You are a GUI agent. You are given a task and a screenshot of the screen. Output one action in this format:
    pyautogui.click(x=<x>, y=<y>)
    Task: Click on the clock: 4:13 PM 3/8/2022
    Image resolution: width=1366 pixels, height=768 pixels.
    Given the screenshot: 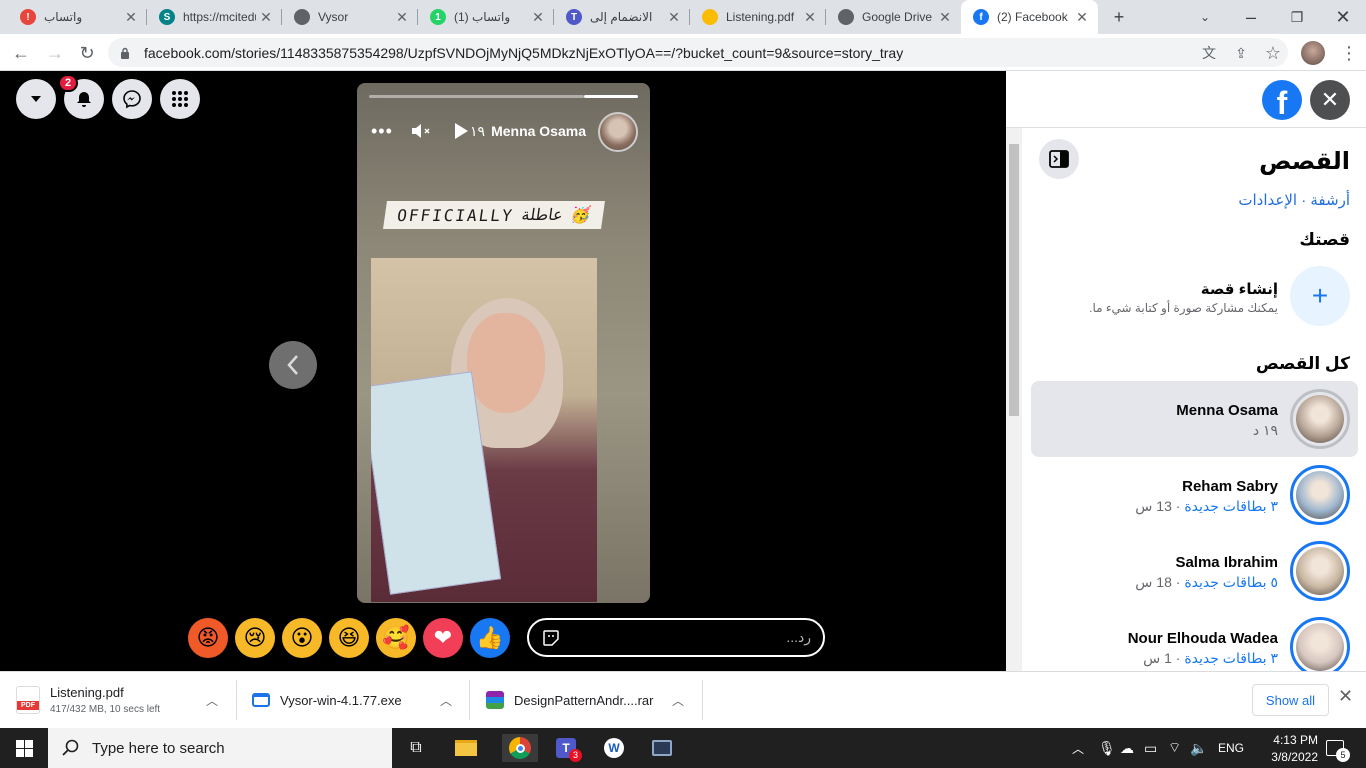 What is the action you would take?
    pyautogui.click(x=1289, y=748)
    